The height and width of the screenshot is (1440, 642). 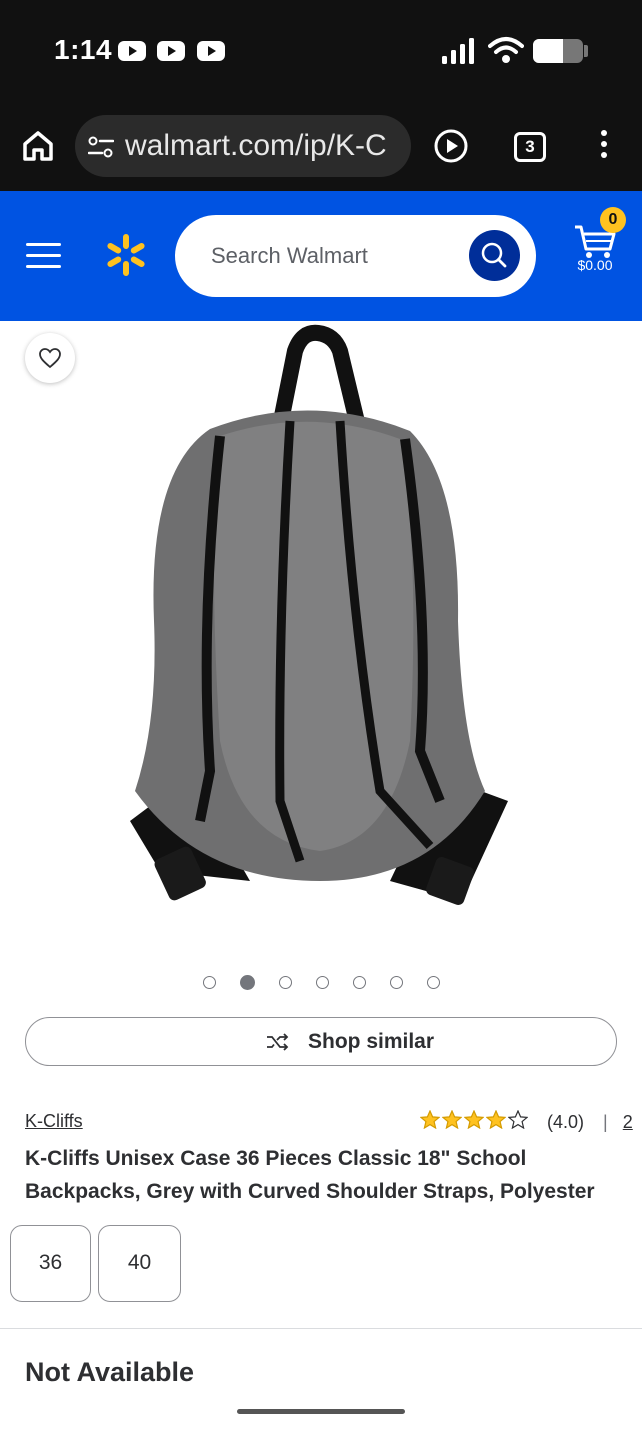 What do you see at coordinates (604, 146) in the screenshot?
I see `overflow-menu-icon` at bounding box center [604, 146].